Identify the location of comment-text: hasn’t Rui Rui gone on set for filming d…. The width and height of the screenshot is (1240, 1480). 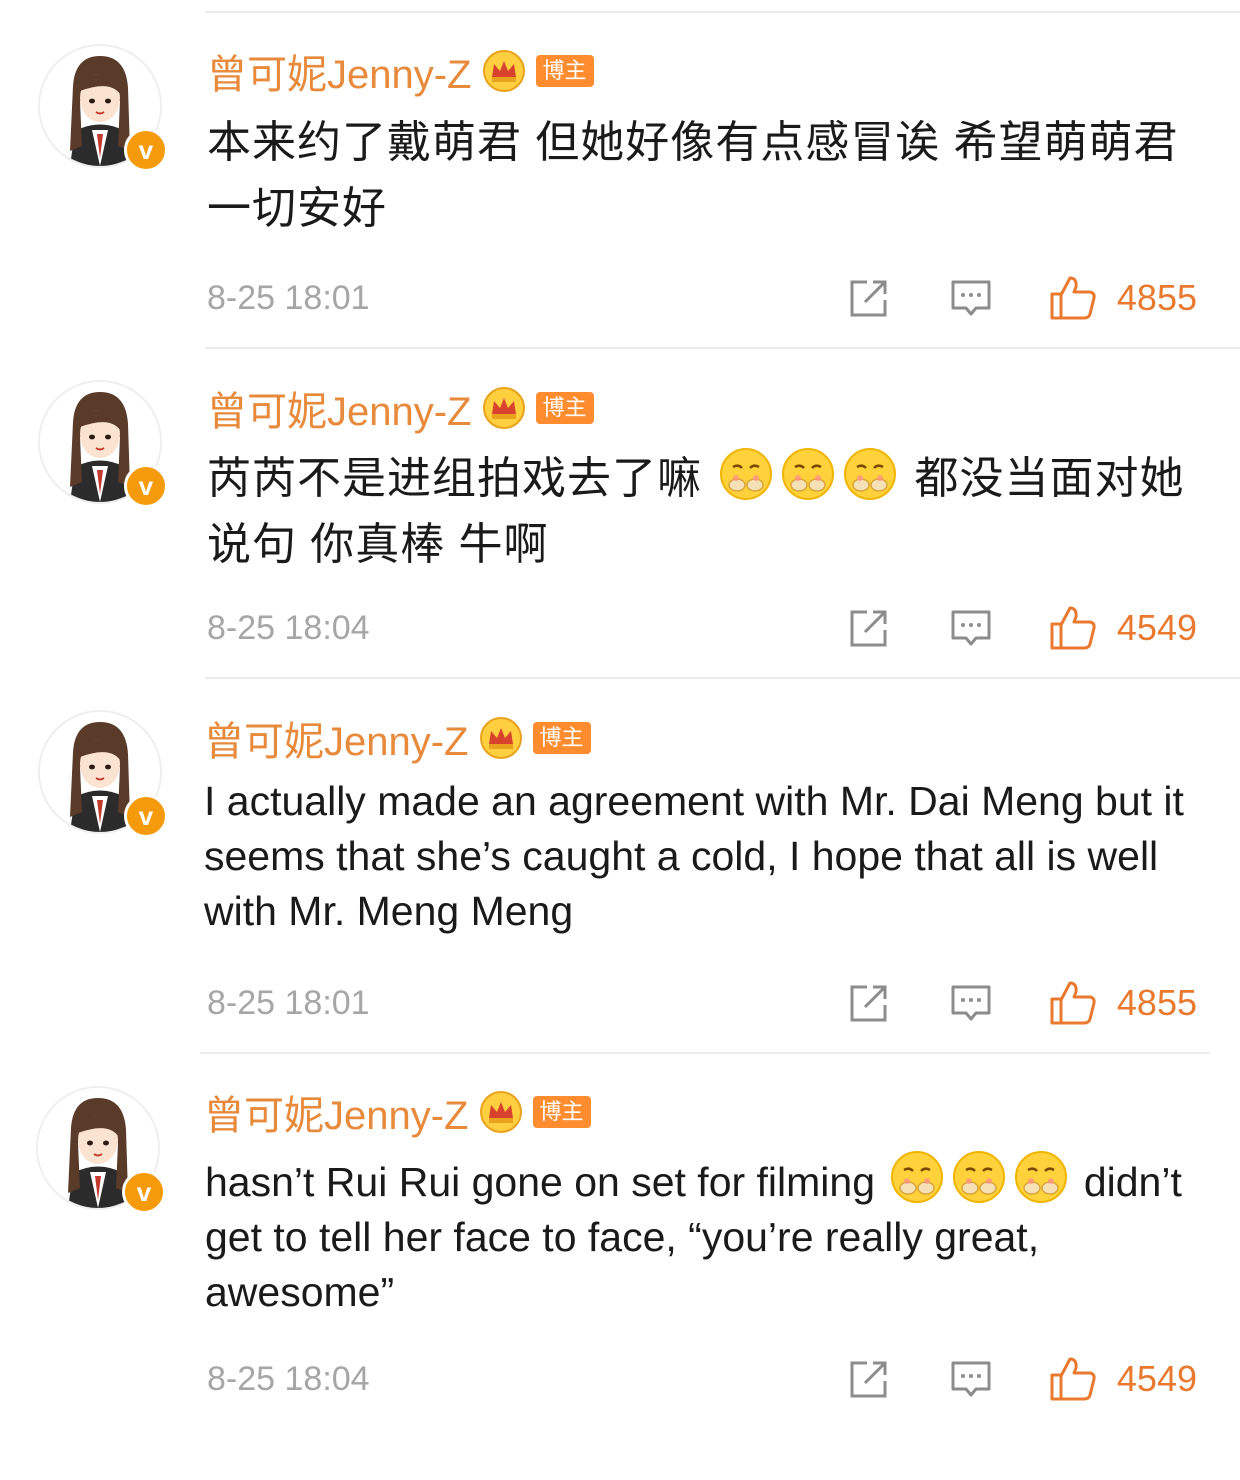
(700, 1235).